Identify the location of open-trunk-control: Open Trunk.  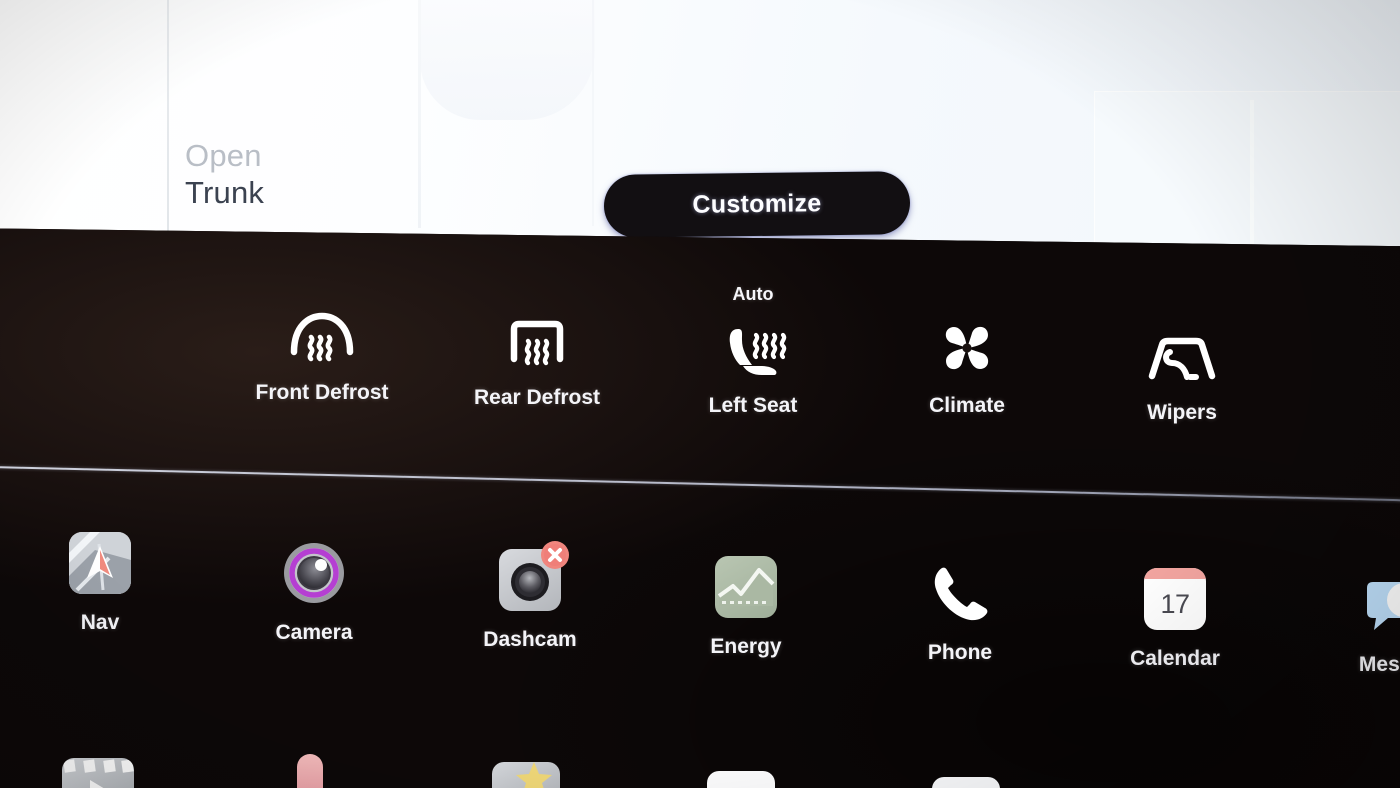
(224, 174).